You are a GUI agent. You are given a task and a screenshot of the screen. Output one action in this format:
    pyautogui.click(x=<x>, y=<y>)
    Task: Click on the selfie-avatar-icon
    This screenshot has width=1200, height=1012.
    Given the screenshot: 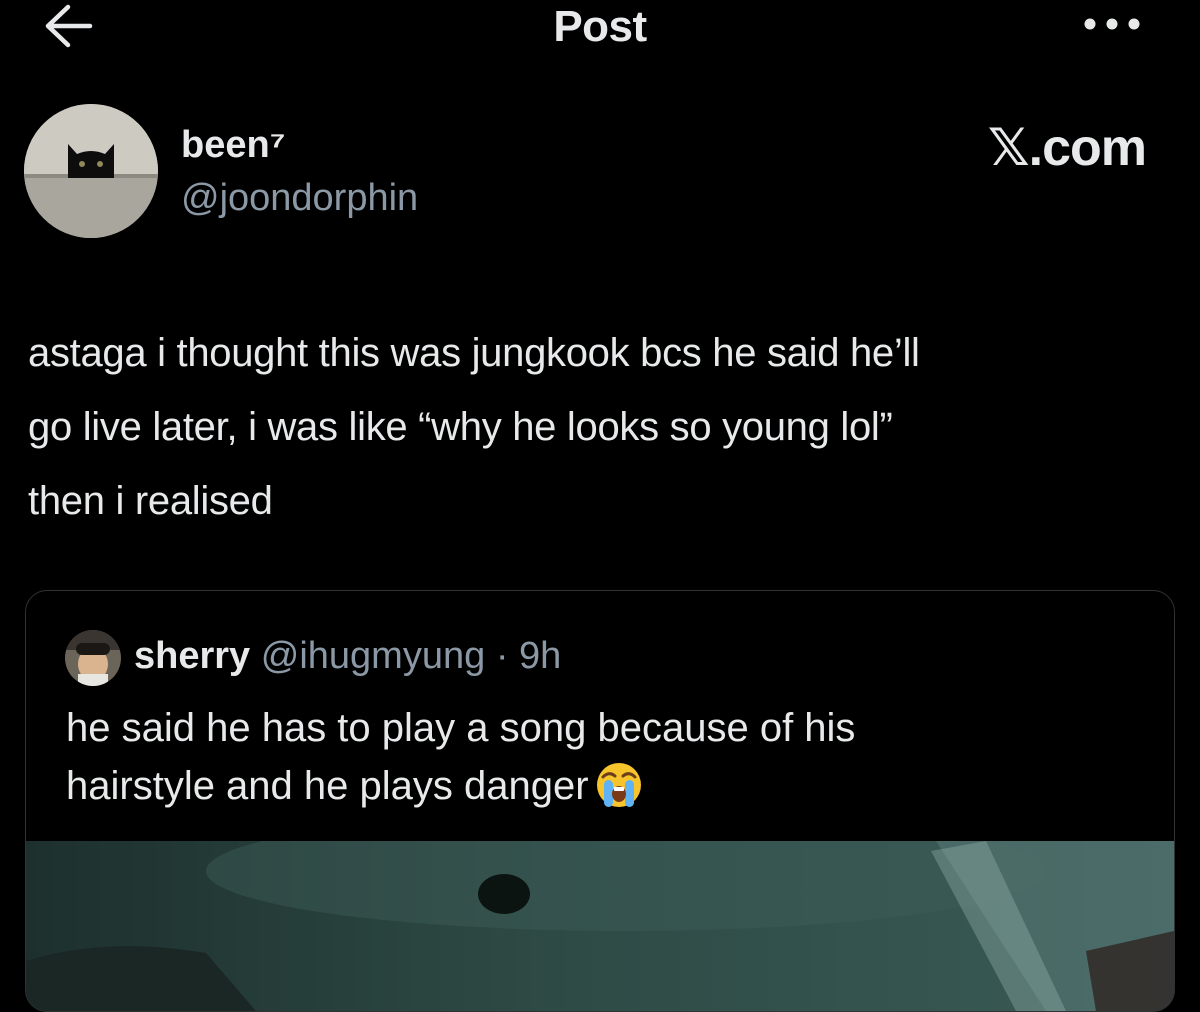 What is the action you would take?
    pyautogui.click(x=93, y=658)
    